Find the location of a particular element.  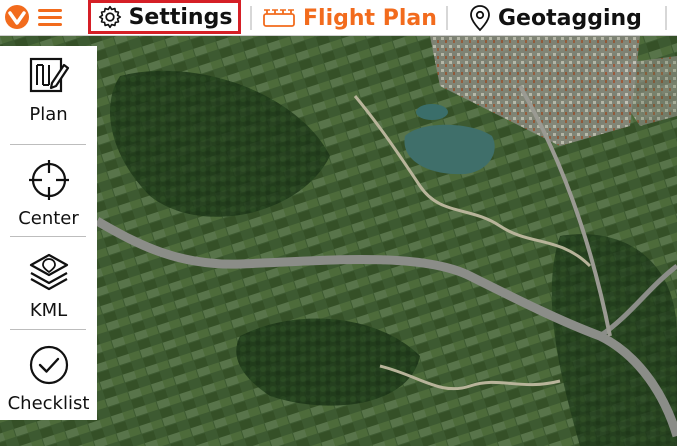

hamburger-menu-icon is located at coordinates (50, 17).